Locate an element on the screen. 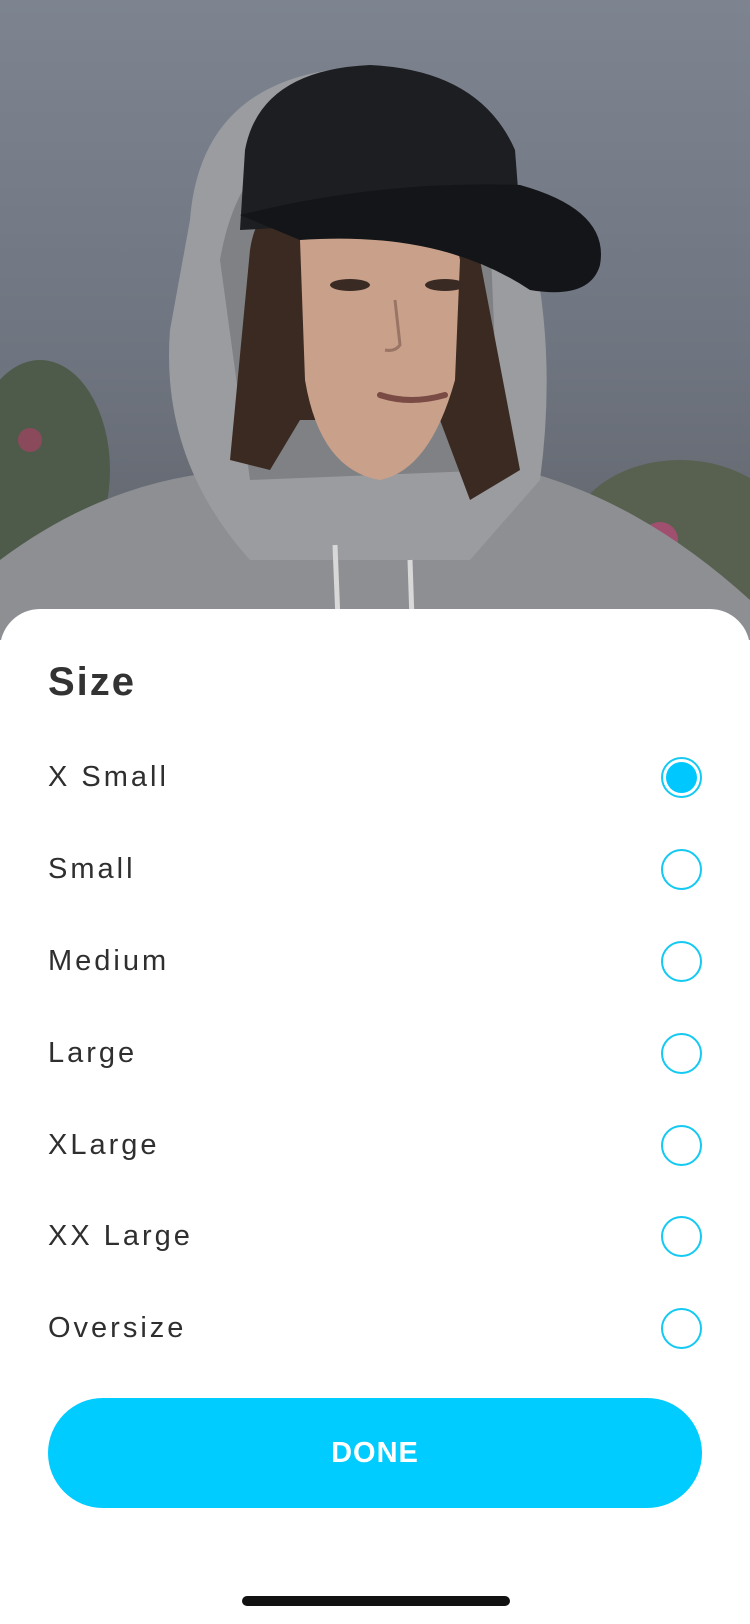 This screenshot has width=750, height=1624. done-button: DONE is located at coordinates (375, 1453).